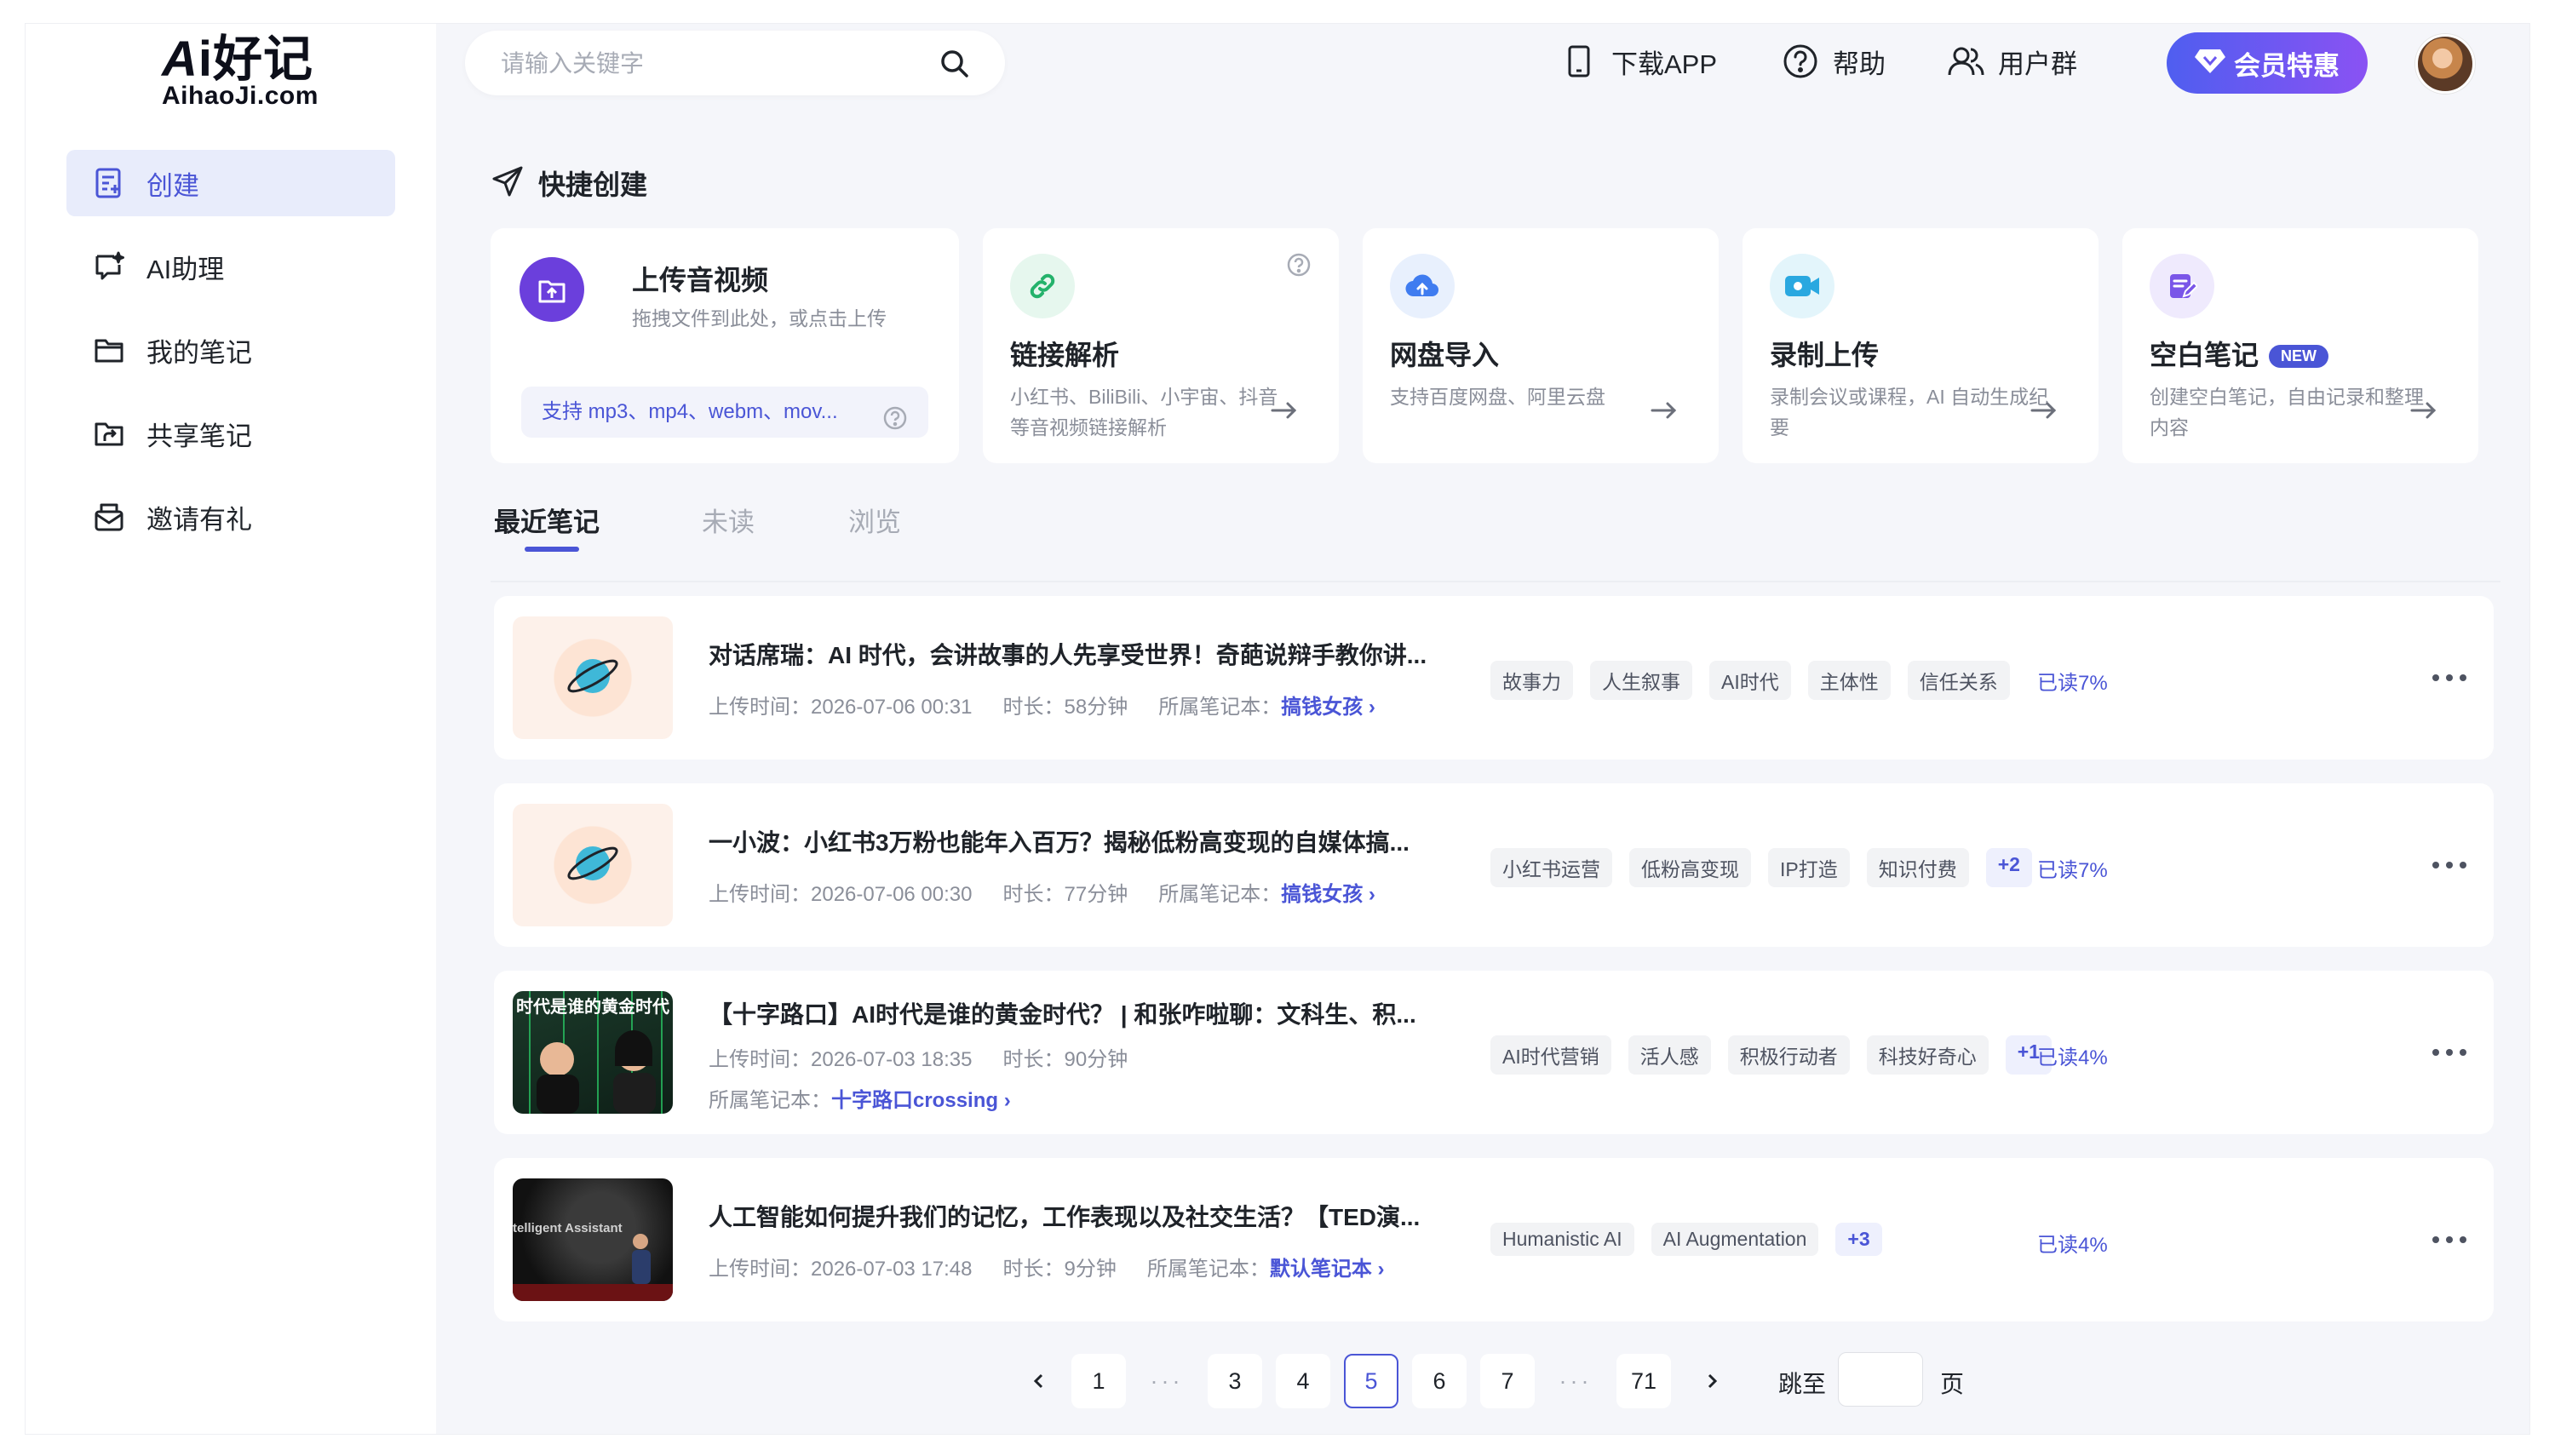  What do you see at coordinates (955, 64) in the screenshot?
I see `search-icon` at bounding box center [955, 64].